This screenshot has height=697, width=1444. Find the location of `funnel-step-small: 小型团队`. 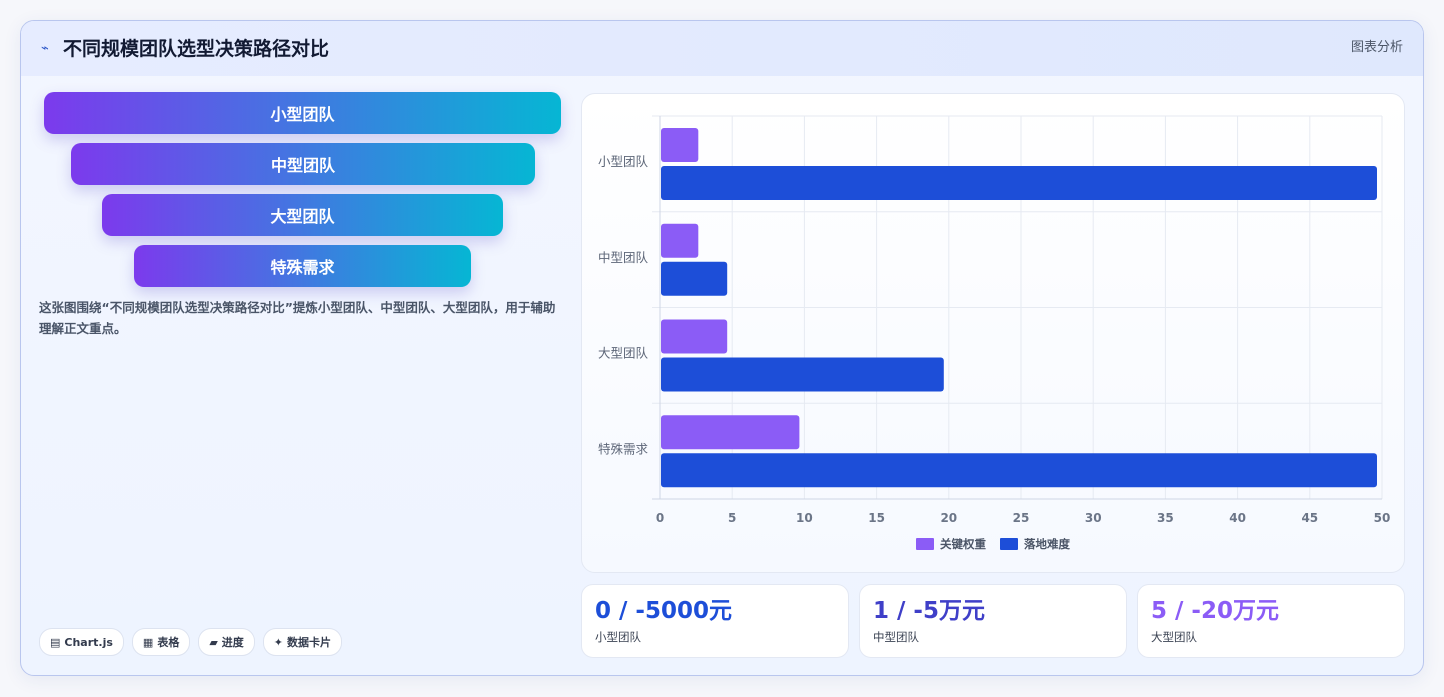

funnel-step-small: 小型团队 is located at coordinates (302, 113).